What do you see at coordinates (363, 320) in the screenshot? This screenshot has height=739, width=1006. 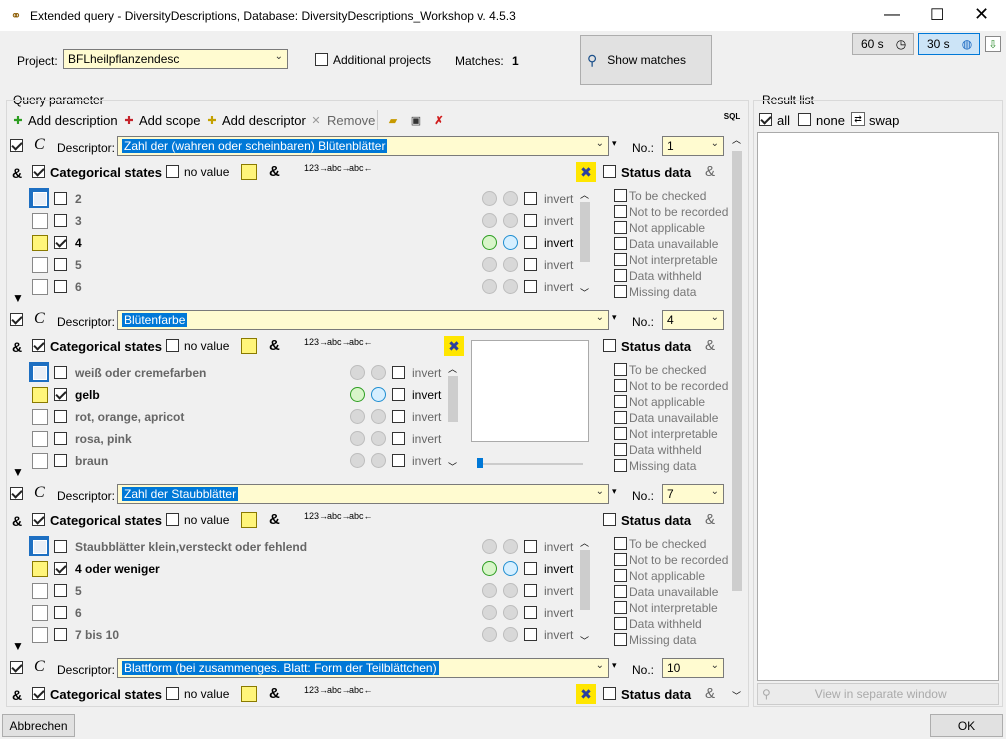 I see `descriptor-select: Blütenfarbe ⌄` at bounding box center [363, 320].